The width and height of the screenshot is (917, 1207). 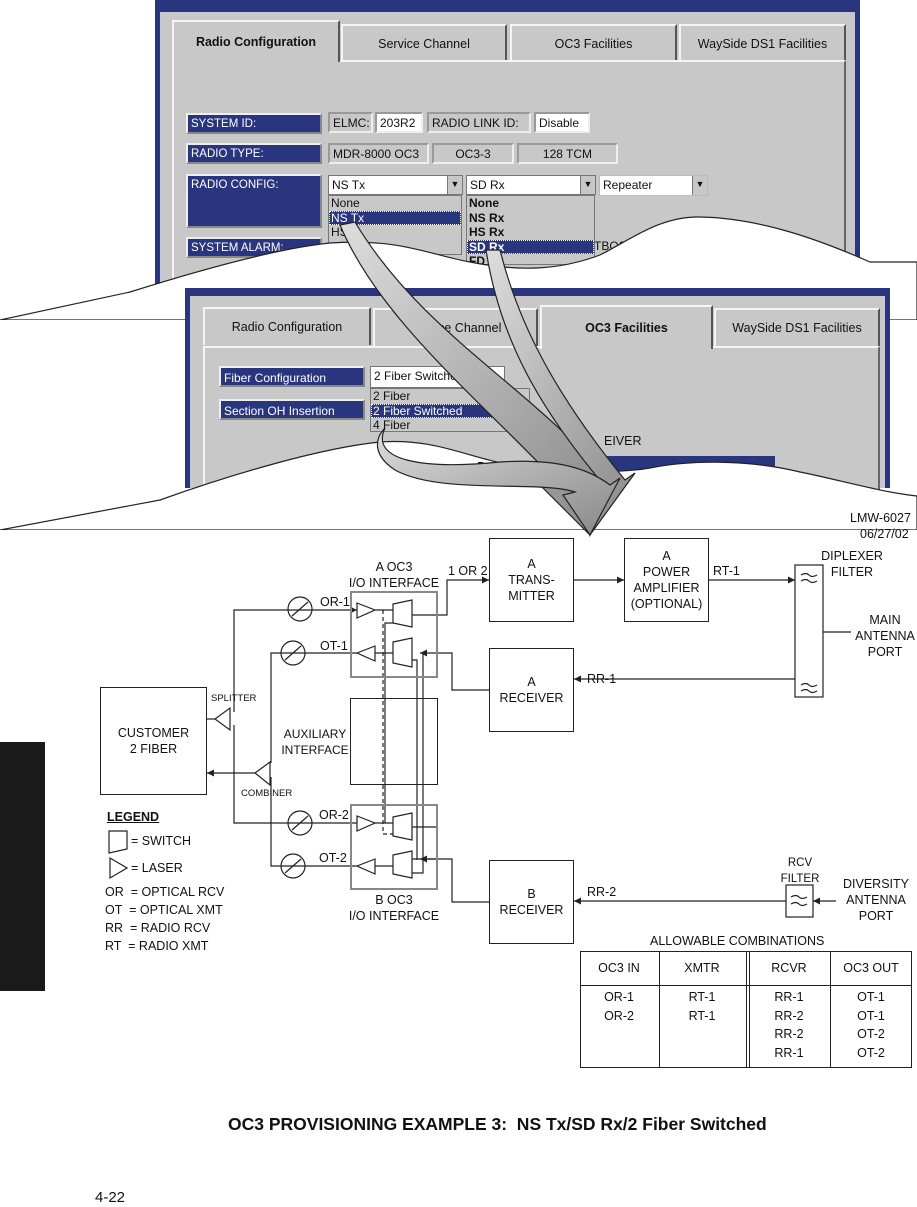 I want to click on legend-title: LEGEND, so click(x=133, y=817).